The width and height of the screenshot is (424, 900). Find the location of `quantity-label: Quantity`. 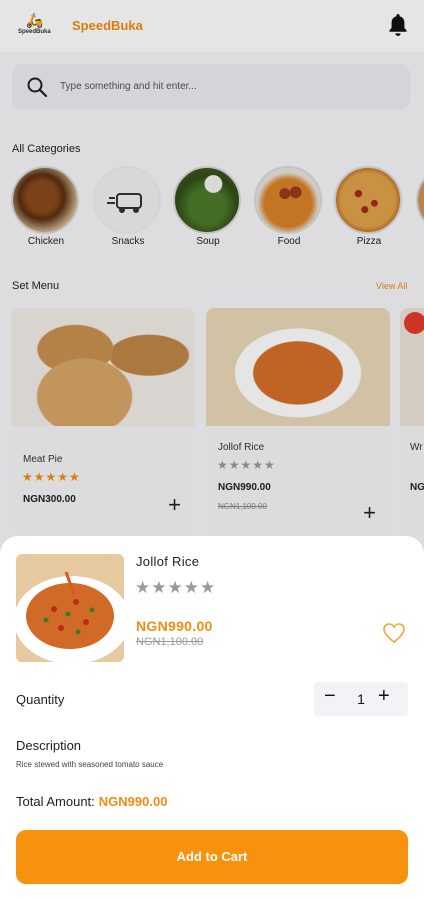

quantity-label: Quantity is located at coordinates (40, 699).